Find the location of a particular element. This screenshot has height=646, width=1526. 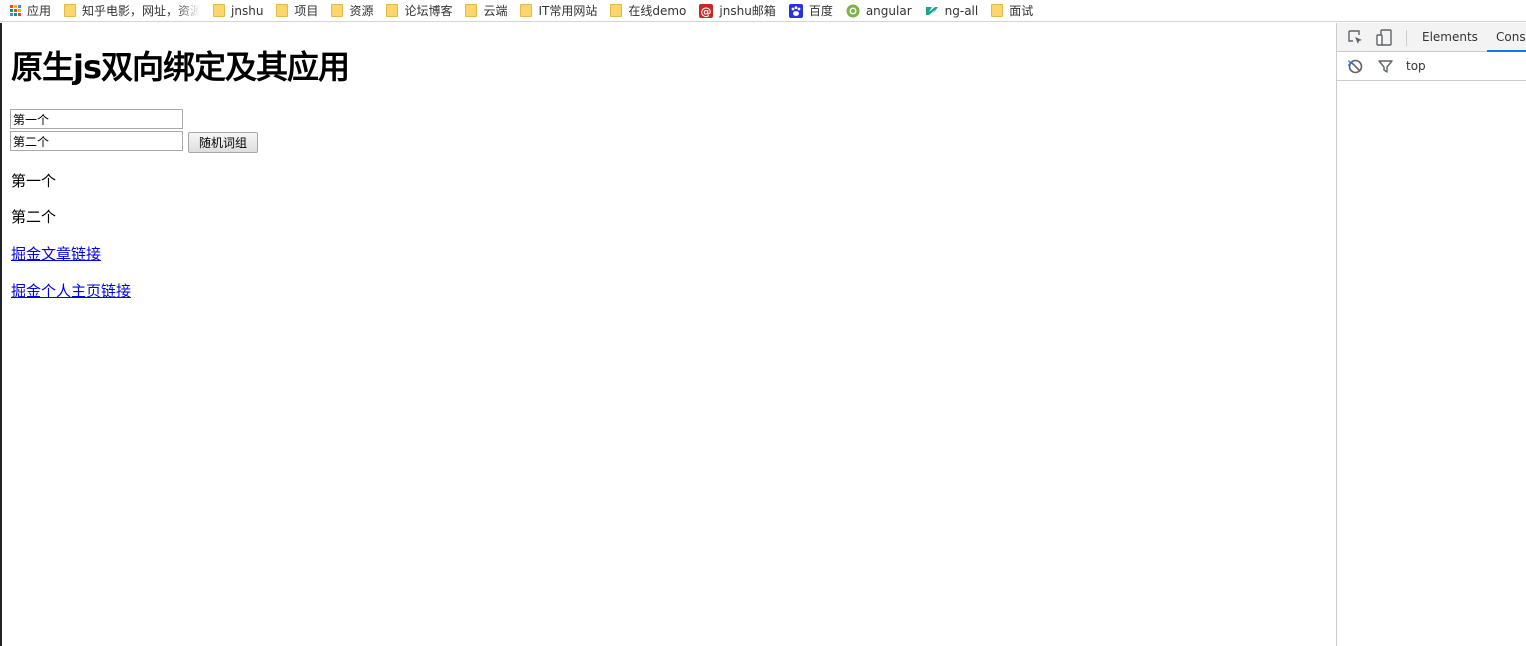

tab-elements: Elements is located at coordinates (1450, 37).